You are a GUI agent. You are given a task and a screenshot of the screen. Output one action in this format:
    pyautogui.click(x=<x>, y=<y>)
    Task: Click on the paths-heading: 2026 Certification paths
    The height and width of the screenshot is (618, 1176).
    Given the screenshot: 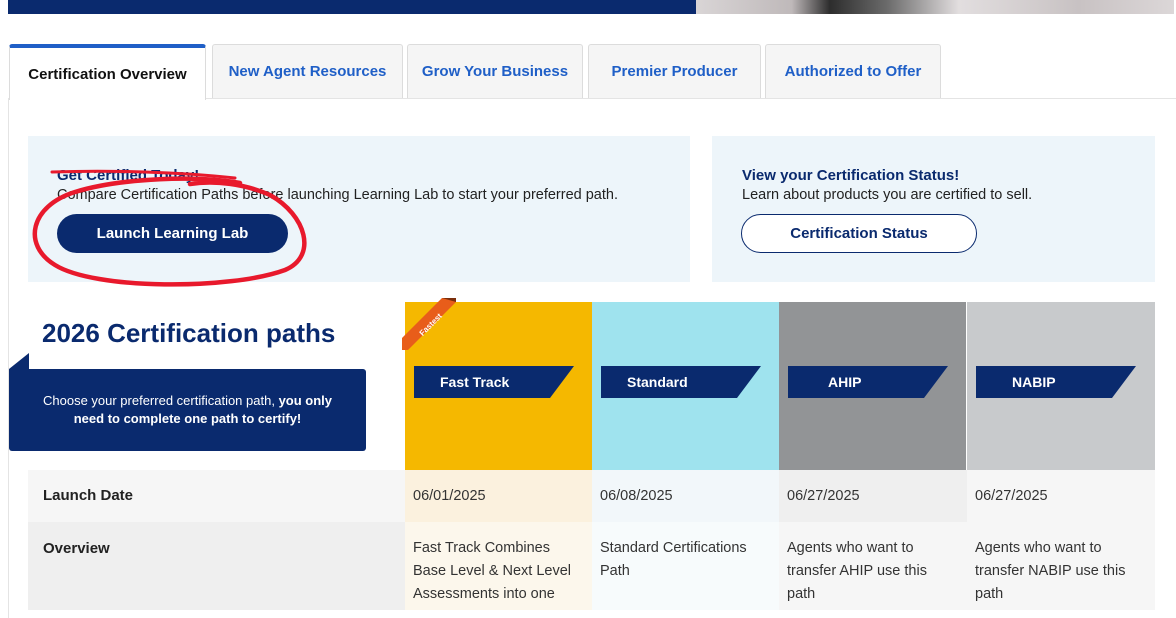 What is the action you would take?
    pyautogui.click(x=189, y=333)
    